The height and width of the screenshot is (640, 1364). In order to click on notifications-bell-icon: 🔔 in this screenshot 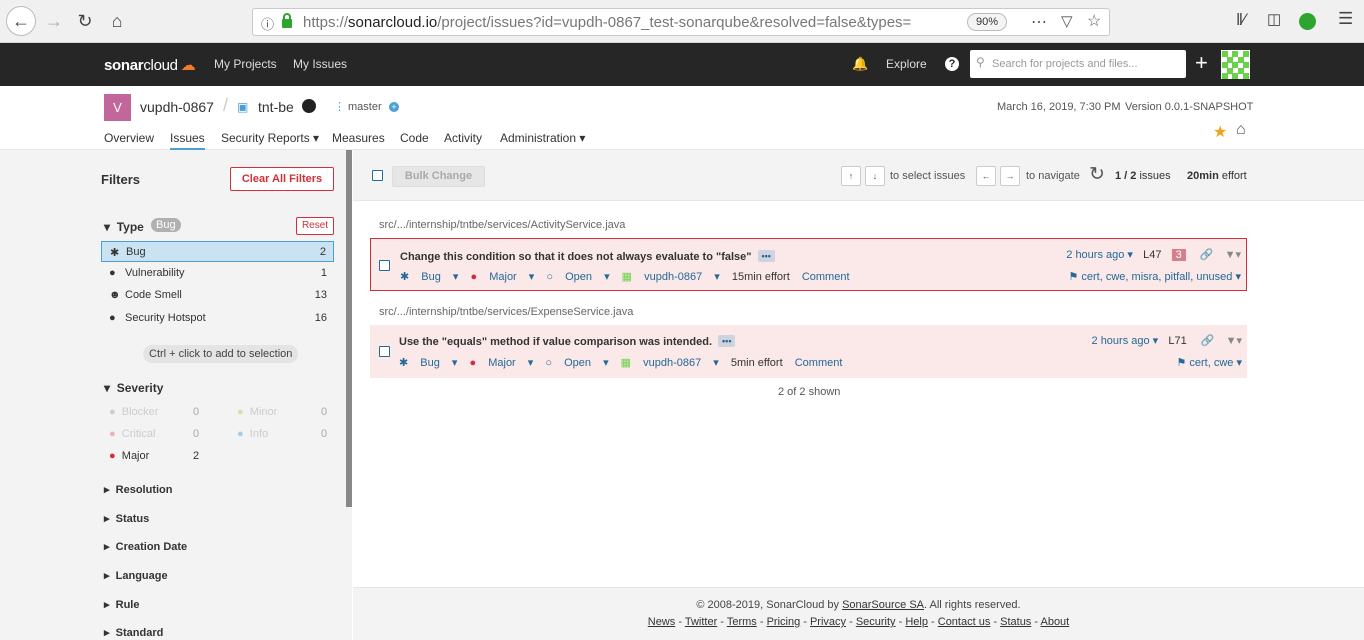, I will do `click(860, 64)`.